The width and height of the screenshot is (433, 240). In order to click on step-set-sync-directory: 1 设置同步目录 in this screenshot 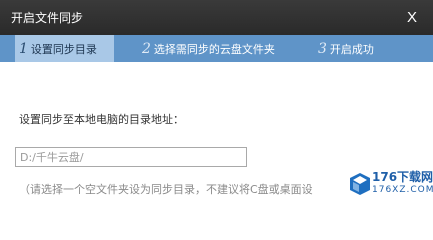, I will do `click(64, 48)`.